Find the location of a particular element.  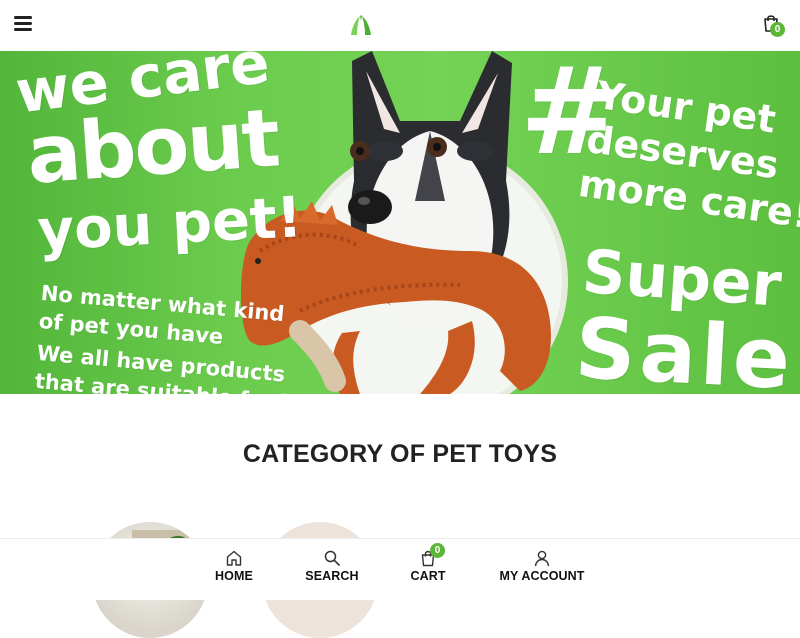

nav-search: SEARCH is located at coordinates (332, 566).